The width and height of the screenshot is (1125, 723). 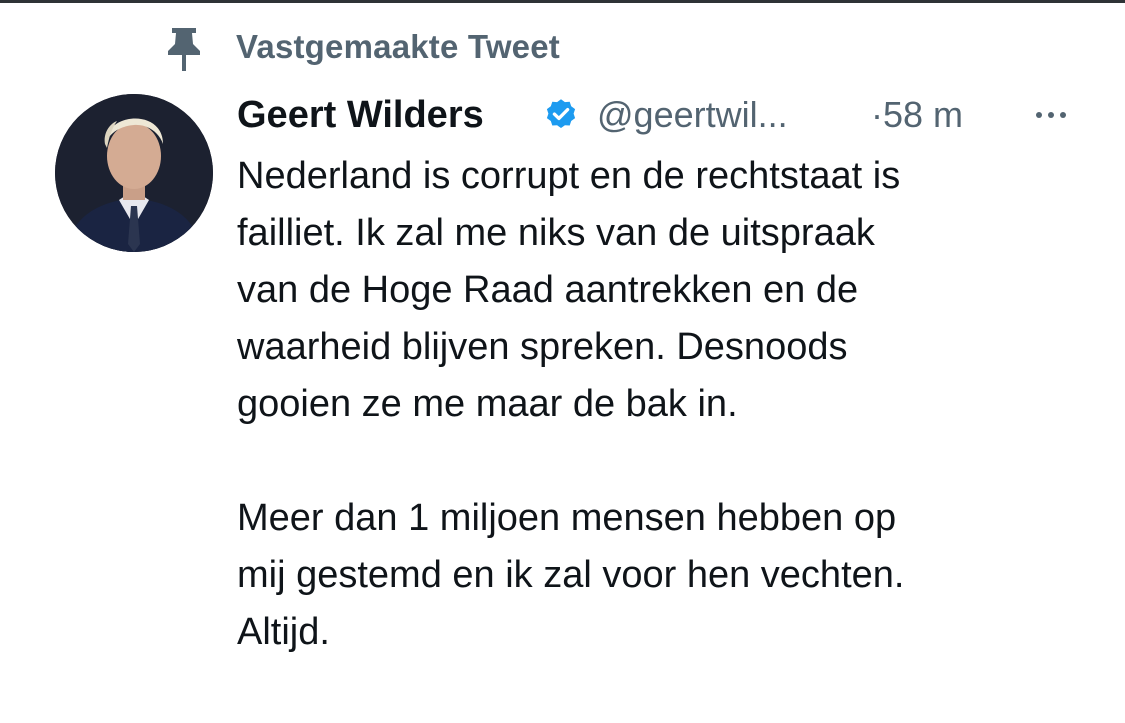 I want to click on tweet-line: gooien ze me maar de bak in., so click(x=487, y=404).